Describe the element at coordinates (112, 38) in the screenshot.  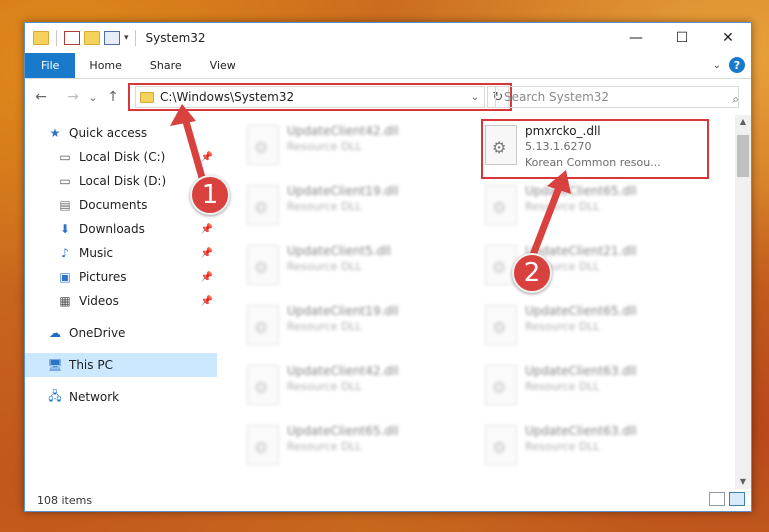
I see `customize-toolbar-icon` at that location.